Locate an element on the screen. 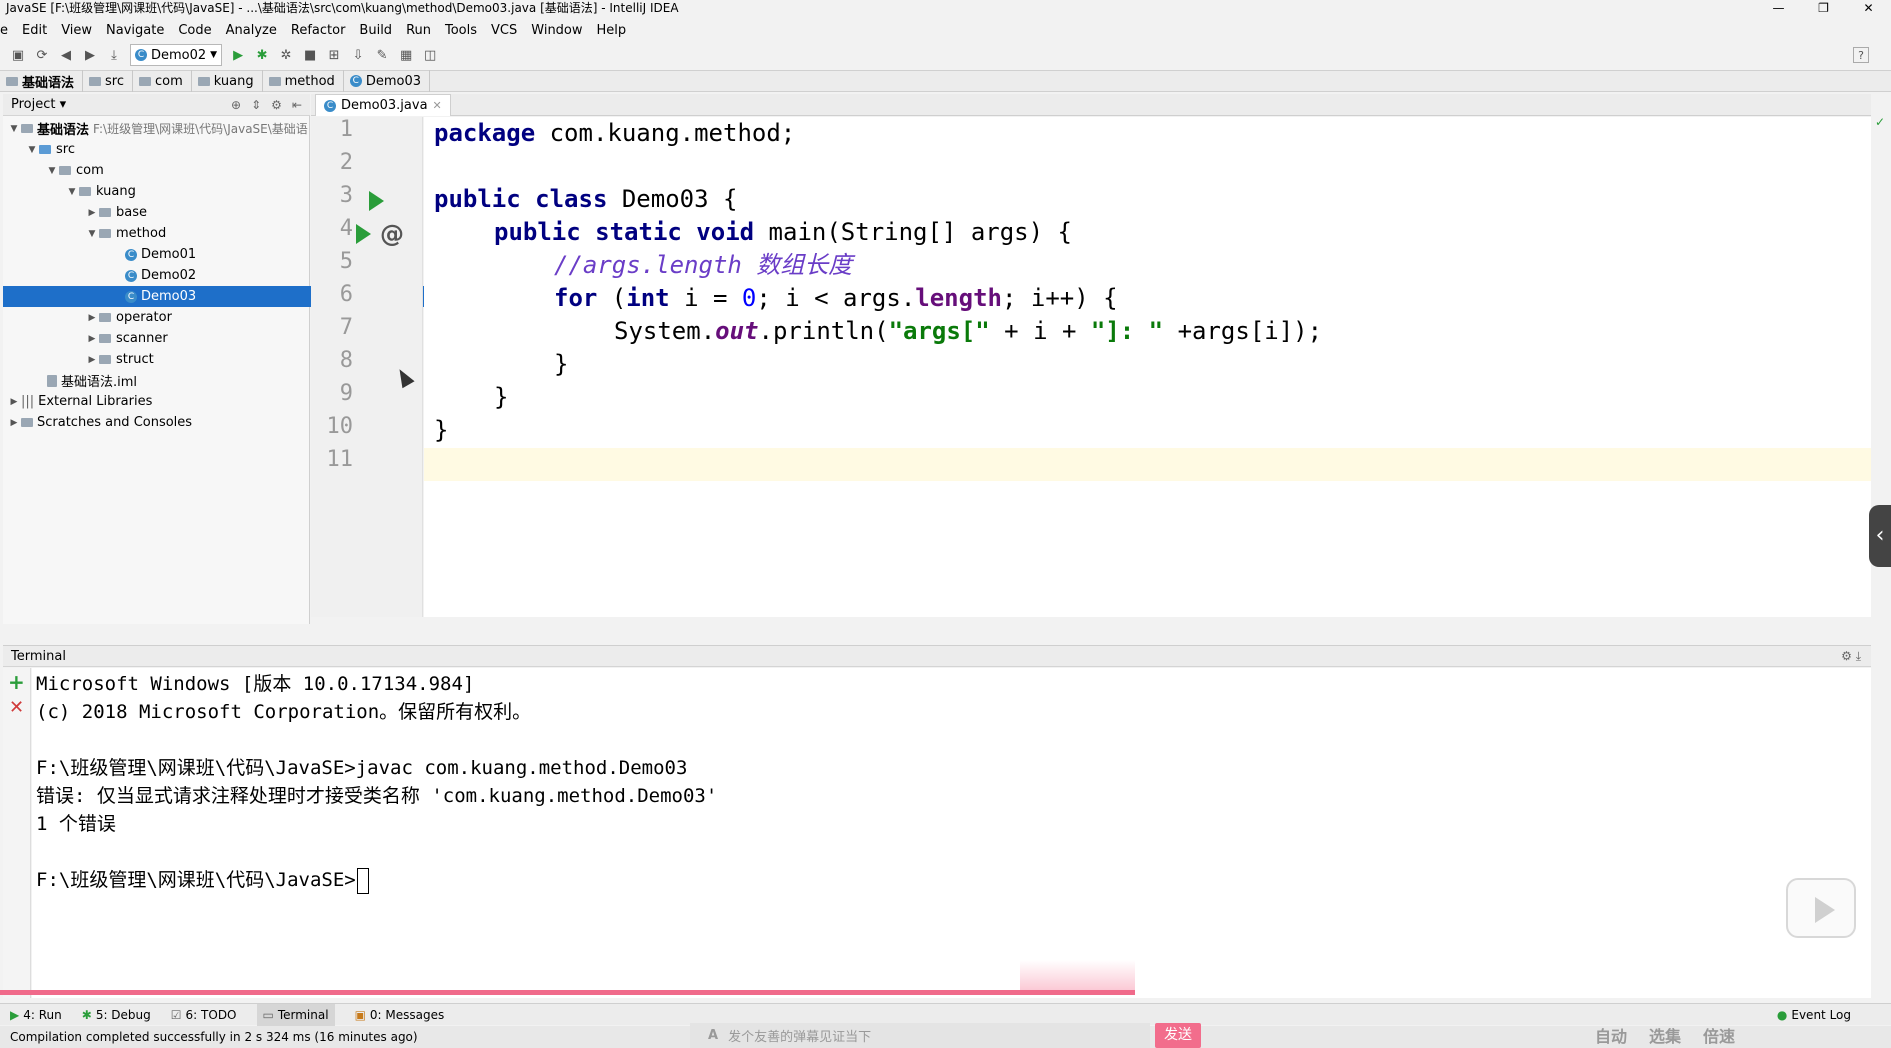 This screenshot has width=1891, height=1048. download-icon: ⇩ is located at coordinates (358, 55).